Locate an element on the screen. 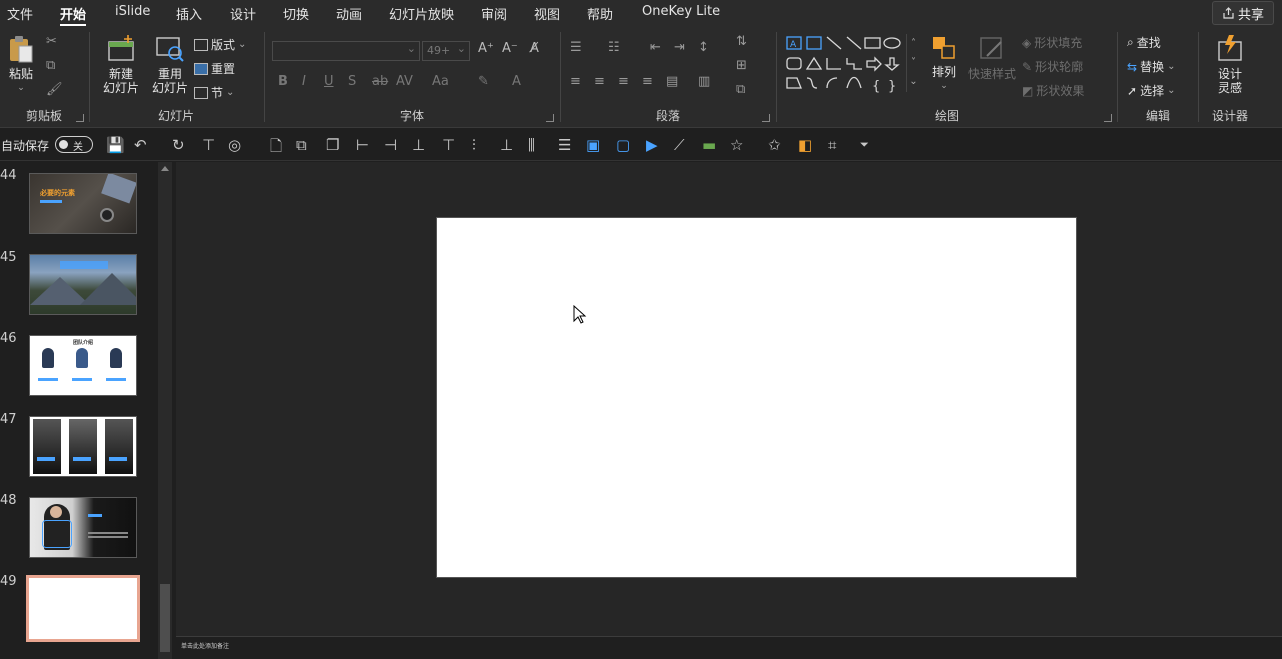  tab-home: 开始 is located at coordinates (73, 15).